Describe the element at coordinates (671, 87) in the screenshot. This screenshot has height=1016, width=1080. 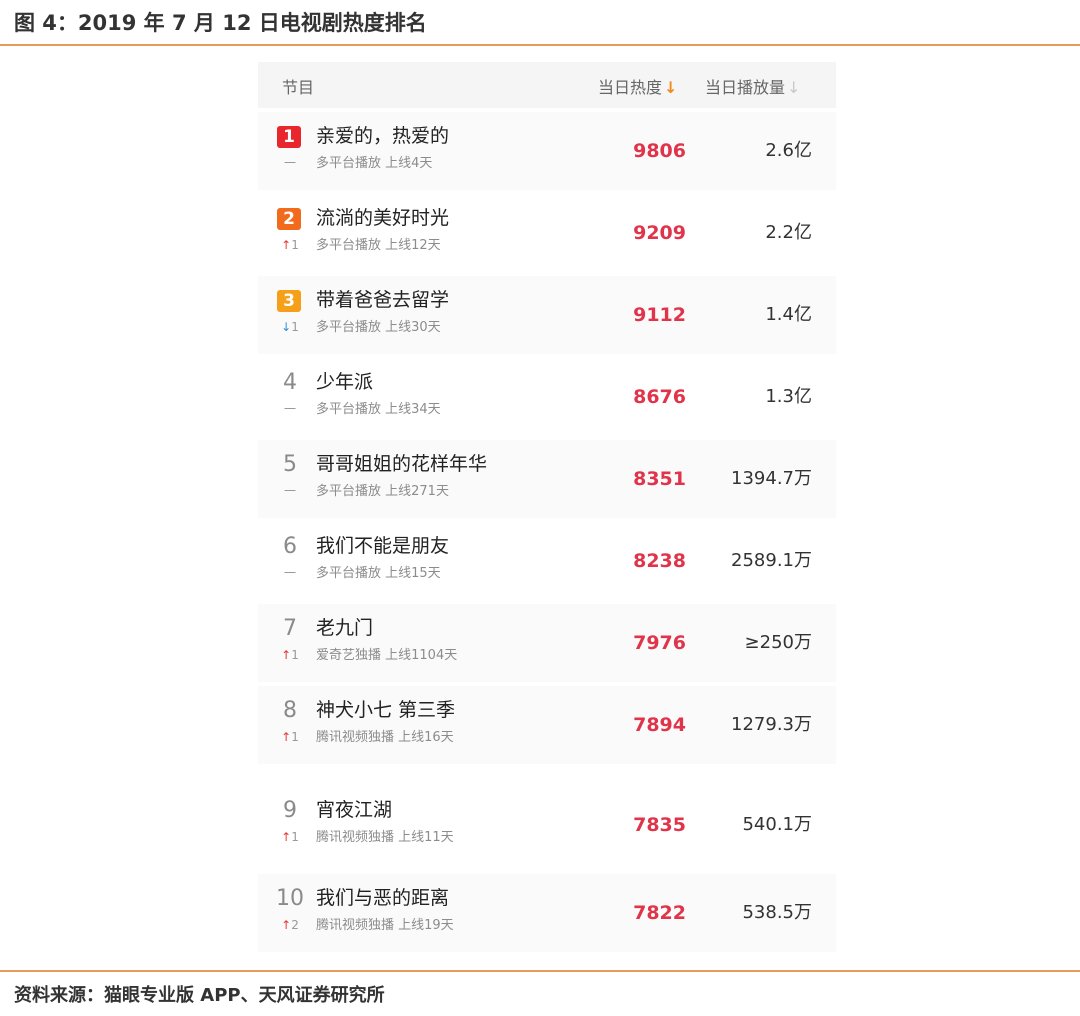
I see `sort-desc-active-icon: ↓` at that location.